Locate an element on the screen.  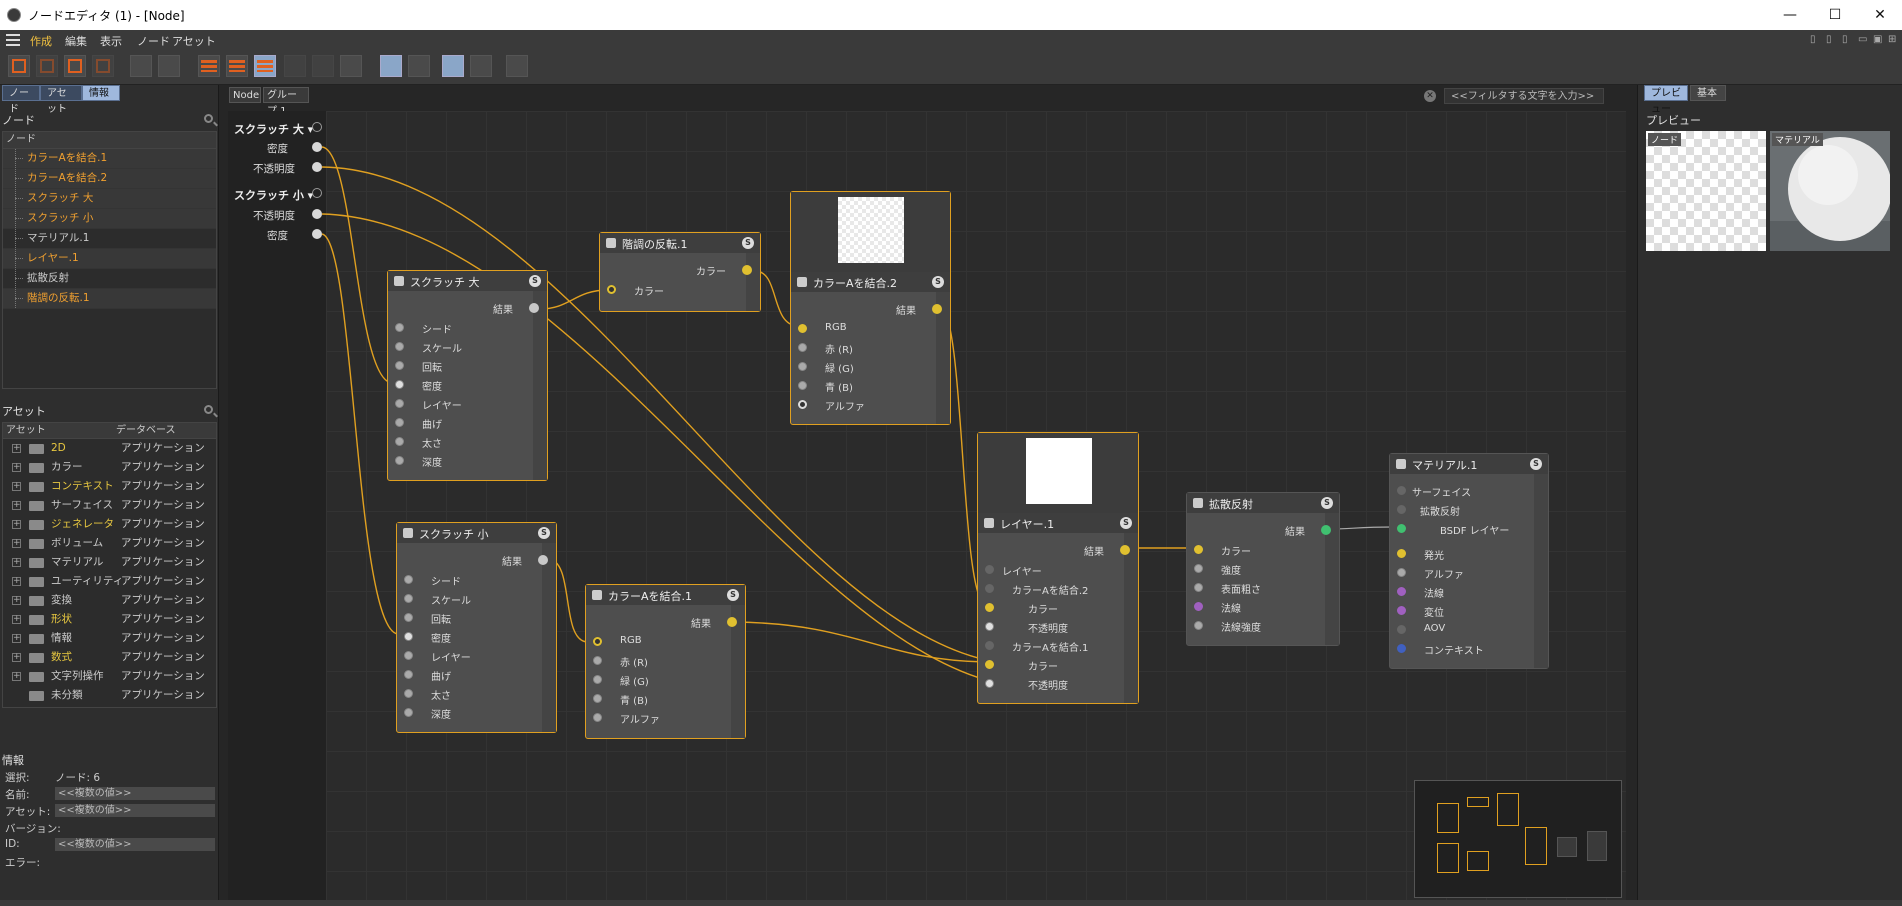
layout-collapse-button is located at coordinates (237, 66).